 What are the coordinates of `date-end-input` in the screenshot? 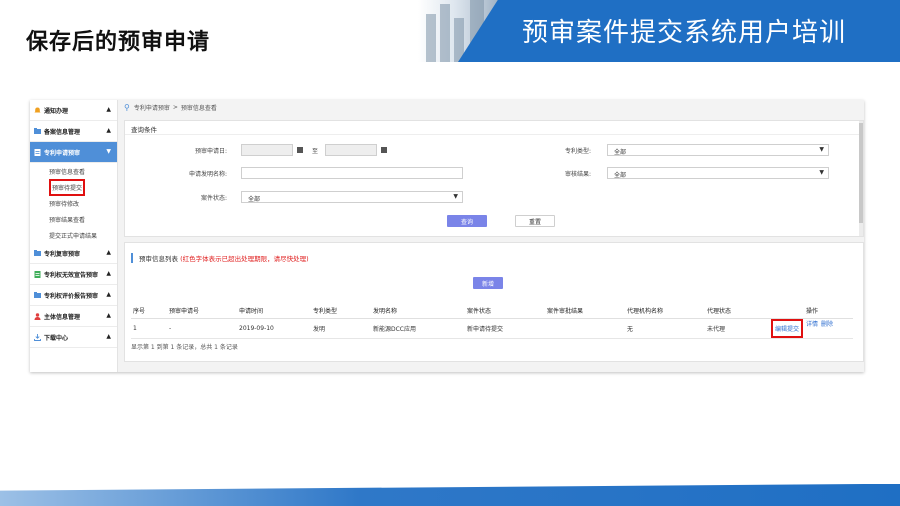 It's located at (351, 150).